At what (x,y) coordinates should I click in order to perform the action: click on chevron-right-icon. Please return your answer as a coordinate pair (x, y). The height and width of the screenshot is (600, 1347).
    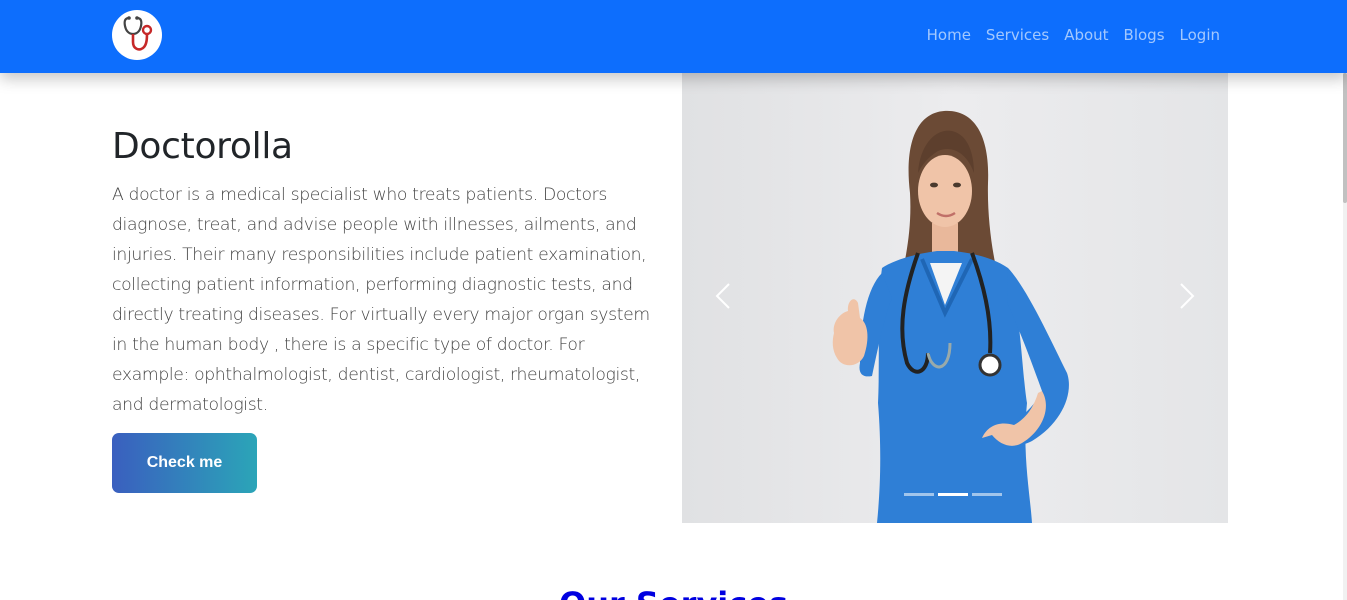
    Looking at the image, I should click on (1187, 296).